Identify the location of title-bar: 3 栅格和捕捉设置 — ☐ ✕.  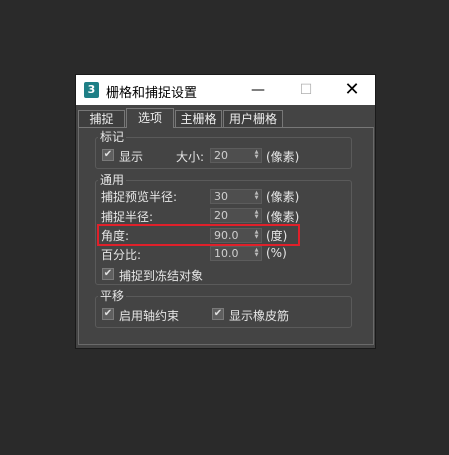
(225, 90).